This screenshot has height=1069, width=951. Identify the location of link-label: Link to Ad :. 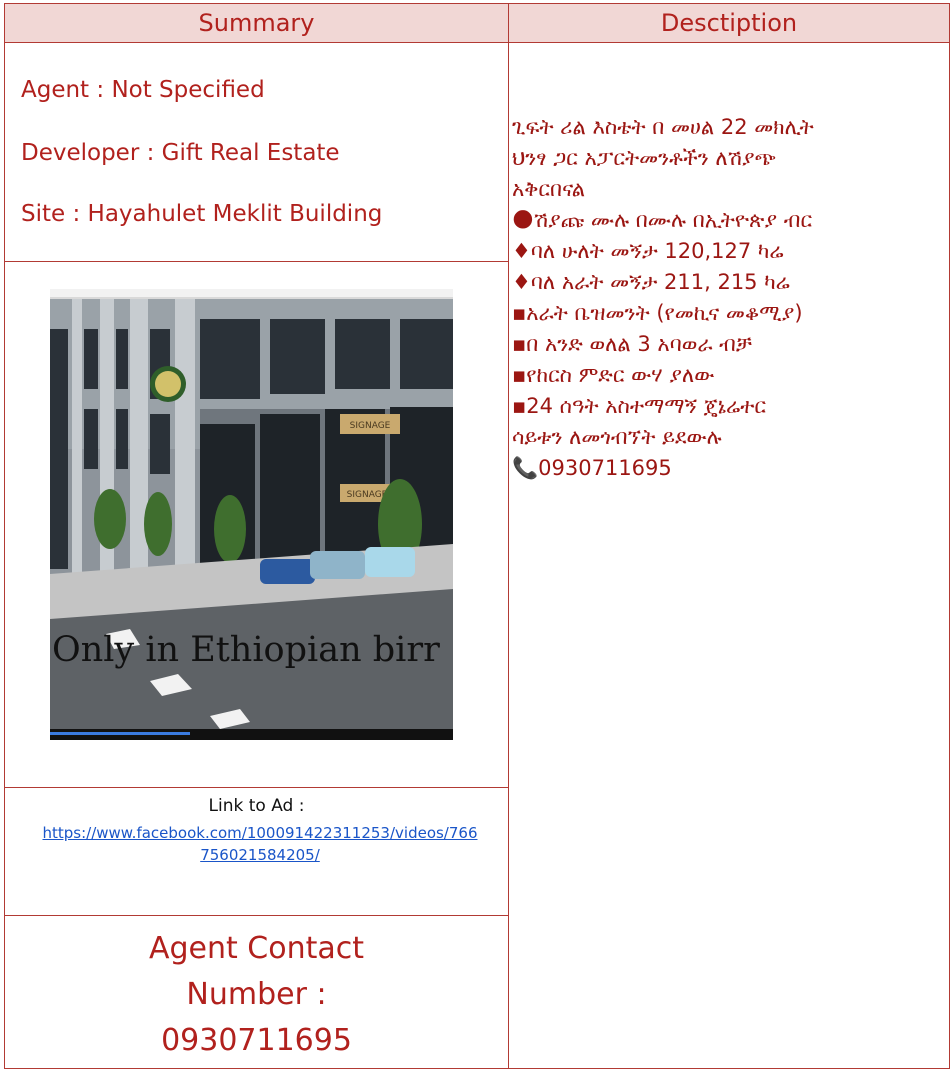
(256, 806).